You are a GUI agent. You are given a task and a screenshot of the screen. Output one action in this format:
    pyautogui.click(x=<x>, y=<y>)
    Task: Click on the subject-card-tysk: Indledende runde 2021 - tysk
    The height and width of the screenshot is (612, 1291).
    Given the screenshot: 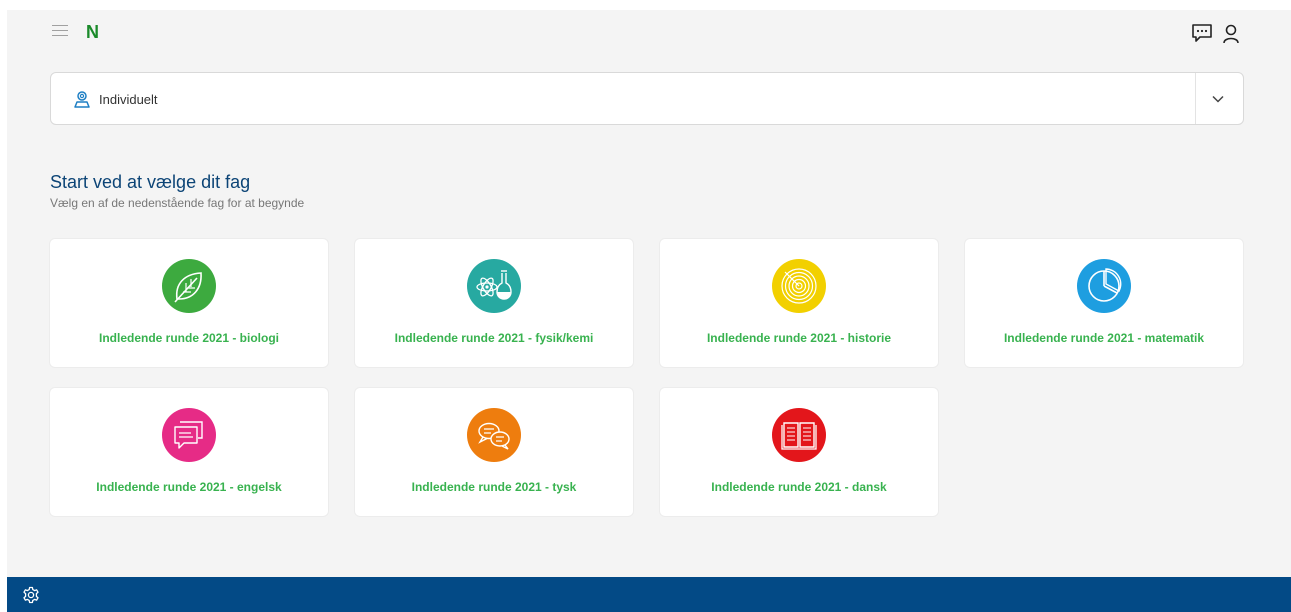 What is the action you would take?
    pyautogui.click(x=494, y=452)
    